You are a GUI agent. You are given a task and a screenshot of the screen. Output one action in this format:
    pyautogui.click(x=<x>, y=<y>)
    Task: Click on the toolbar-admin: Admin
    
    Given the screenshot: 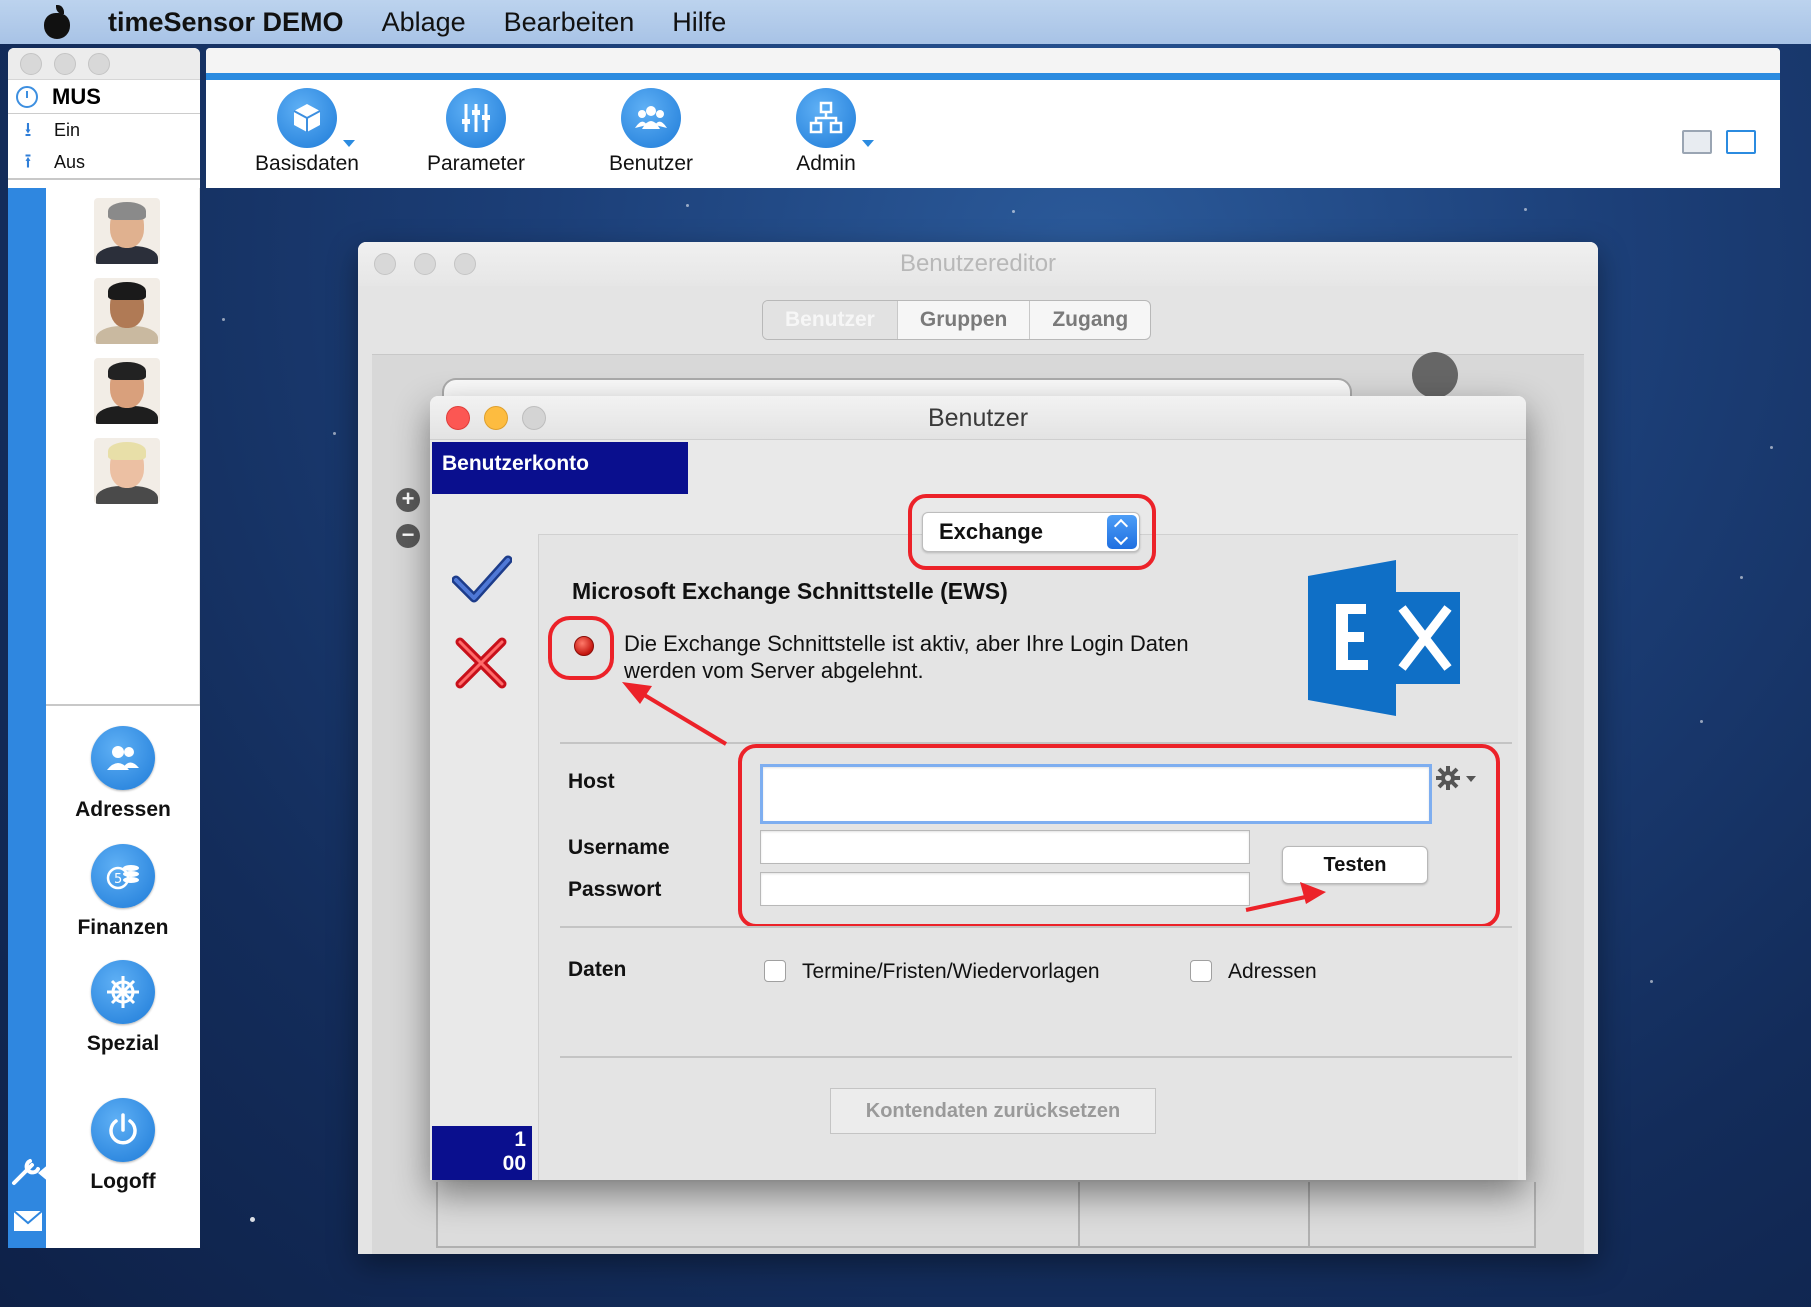 What is the action you would take?
    pyautogui.click(x=826, y=132)
    